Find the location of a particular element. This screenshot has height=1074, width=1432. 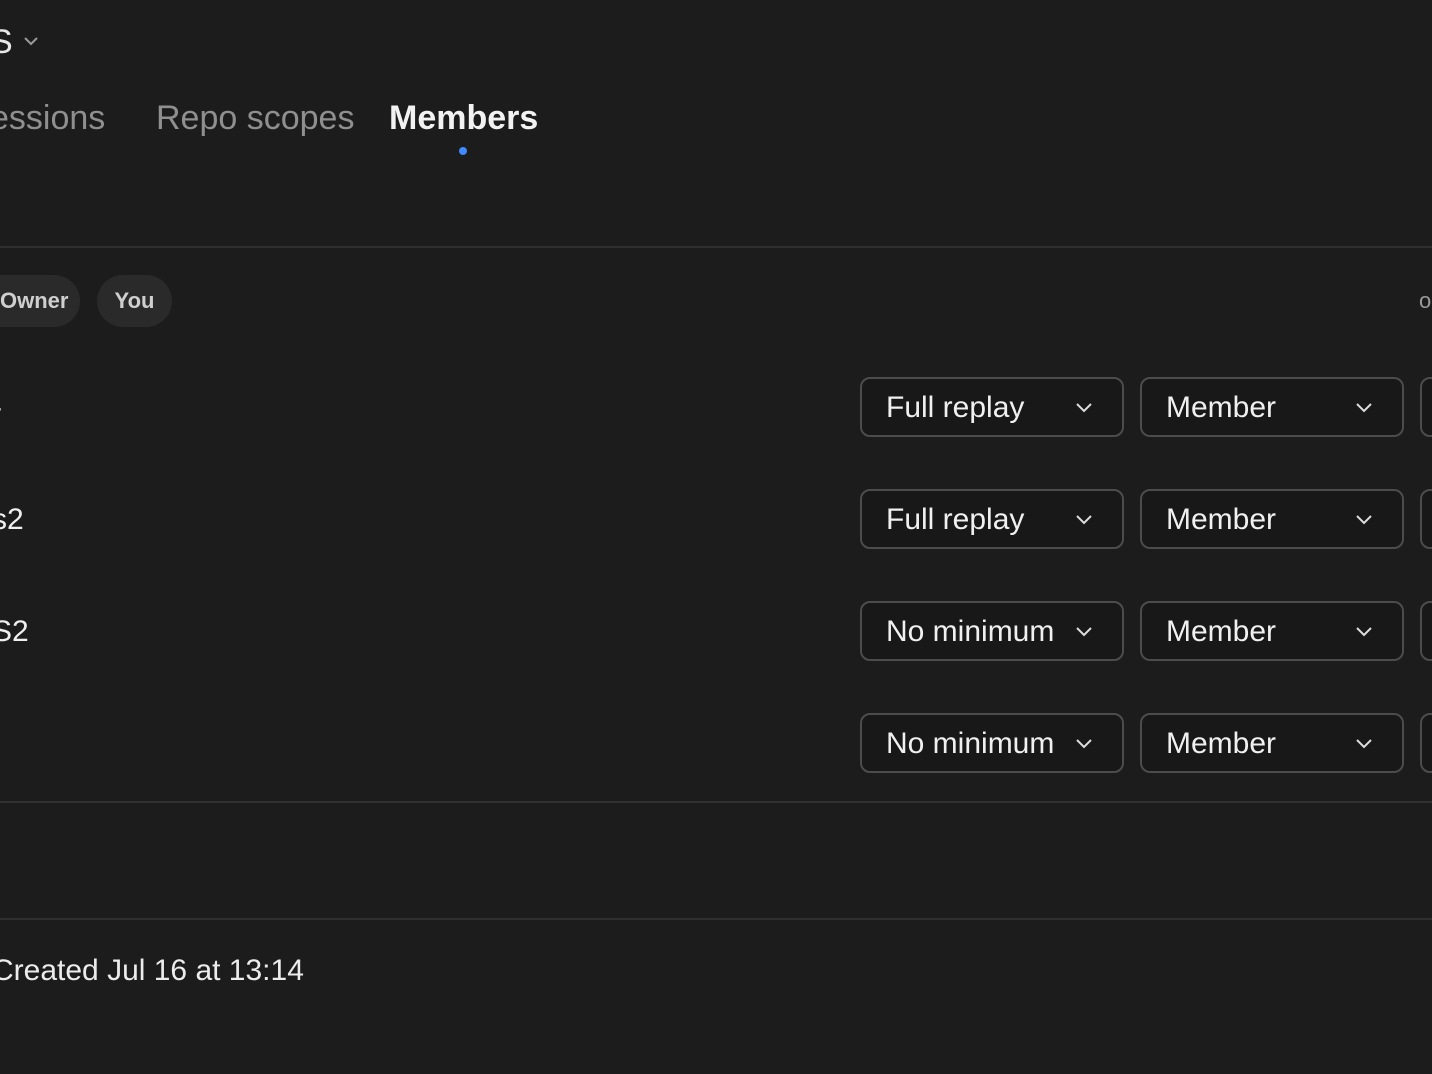

tab-members: Members is located at coordinates (463, 118).